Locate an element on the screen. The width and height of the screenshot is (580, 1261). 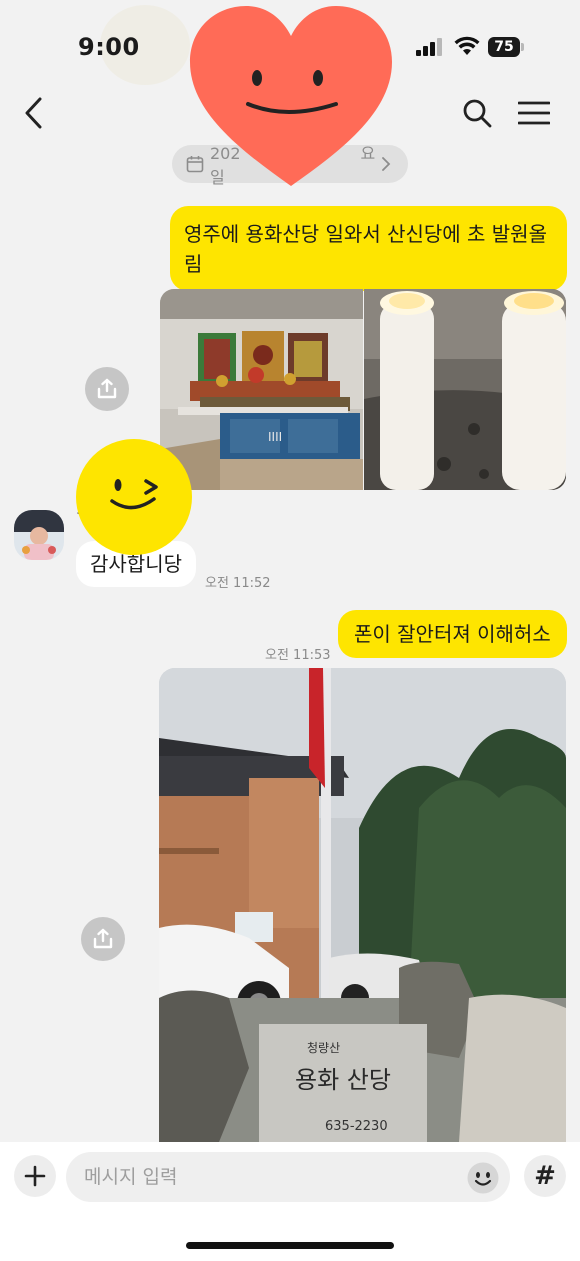
avatar is located at coordinates (39, 535).